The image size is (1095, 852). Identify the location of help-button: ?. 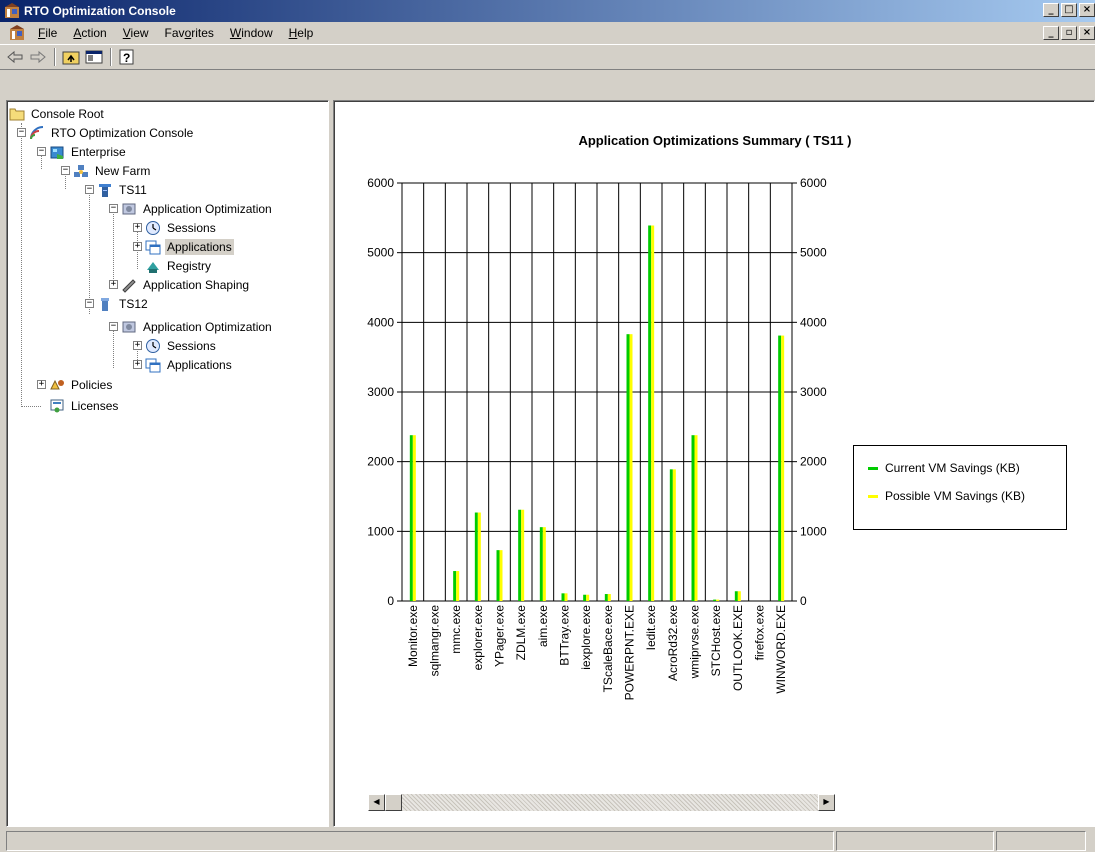
(127, 57).